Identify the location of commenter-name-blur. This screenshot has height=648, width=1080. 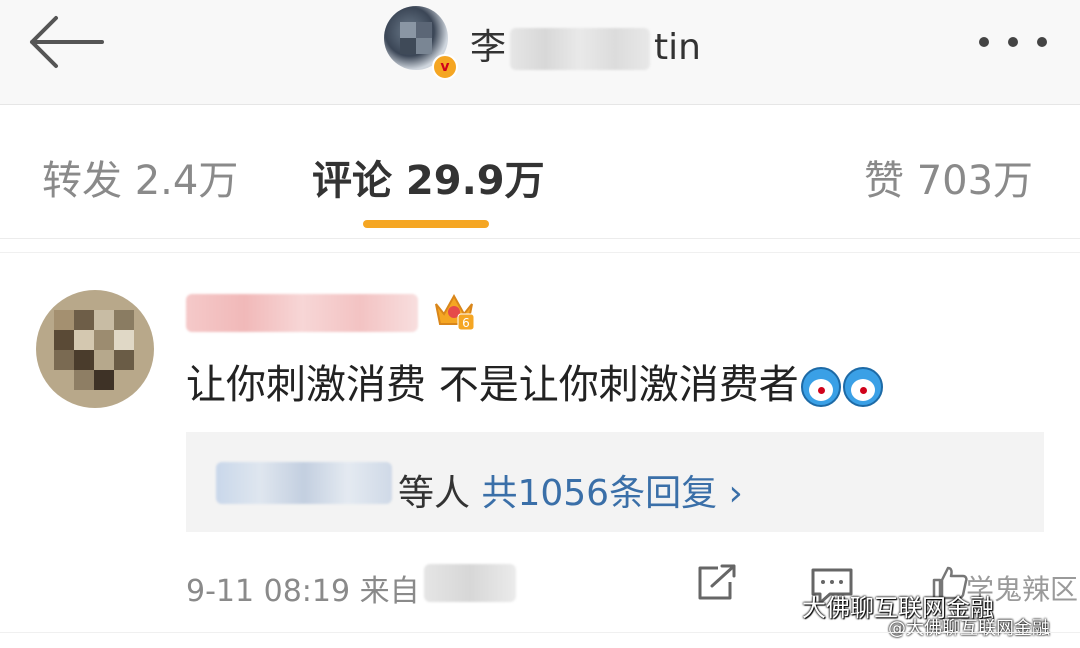
(302, 313).